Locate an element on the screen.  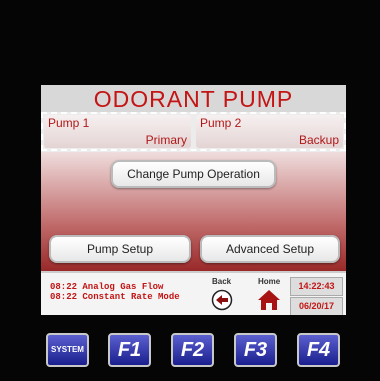
f3-key: F3 is located at coordinates (255, 350).